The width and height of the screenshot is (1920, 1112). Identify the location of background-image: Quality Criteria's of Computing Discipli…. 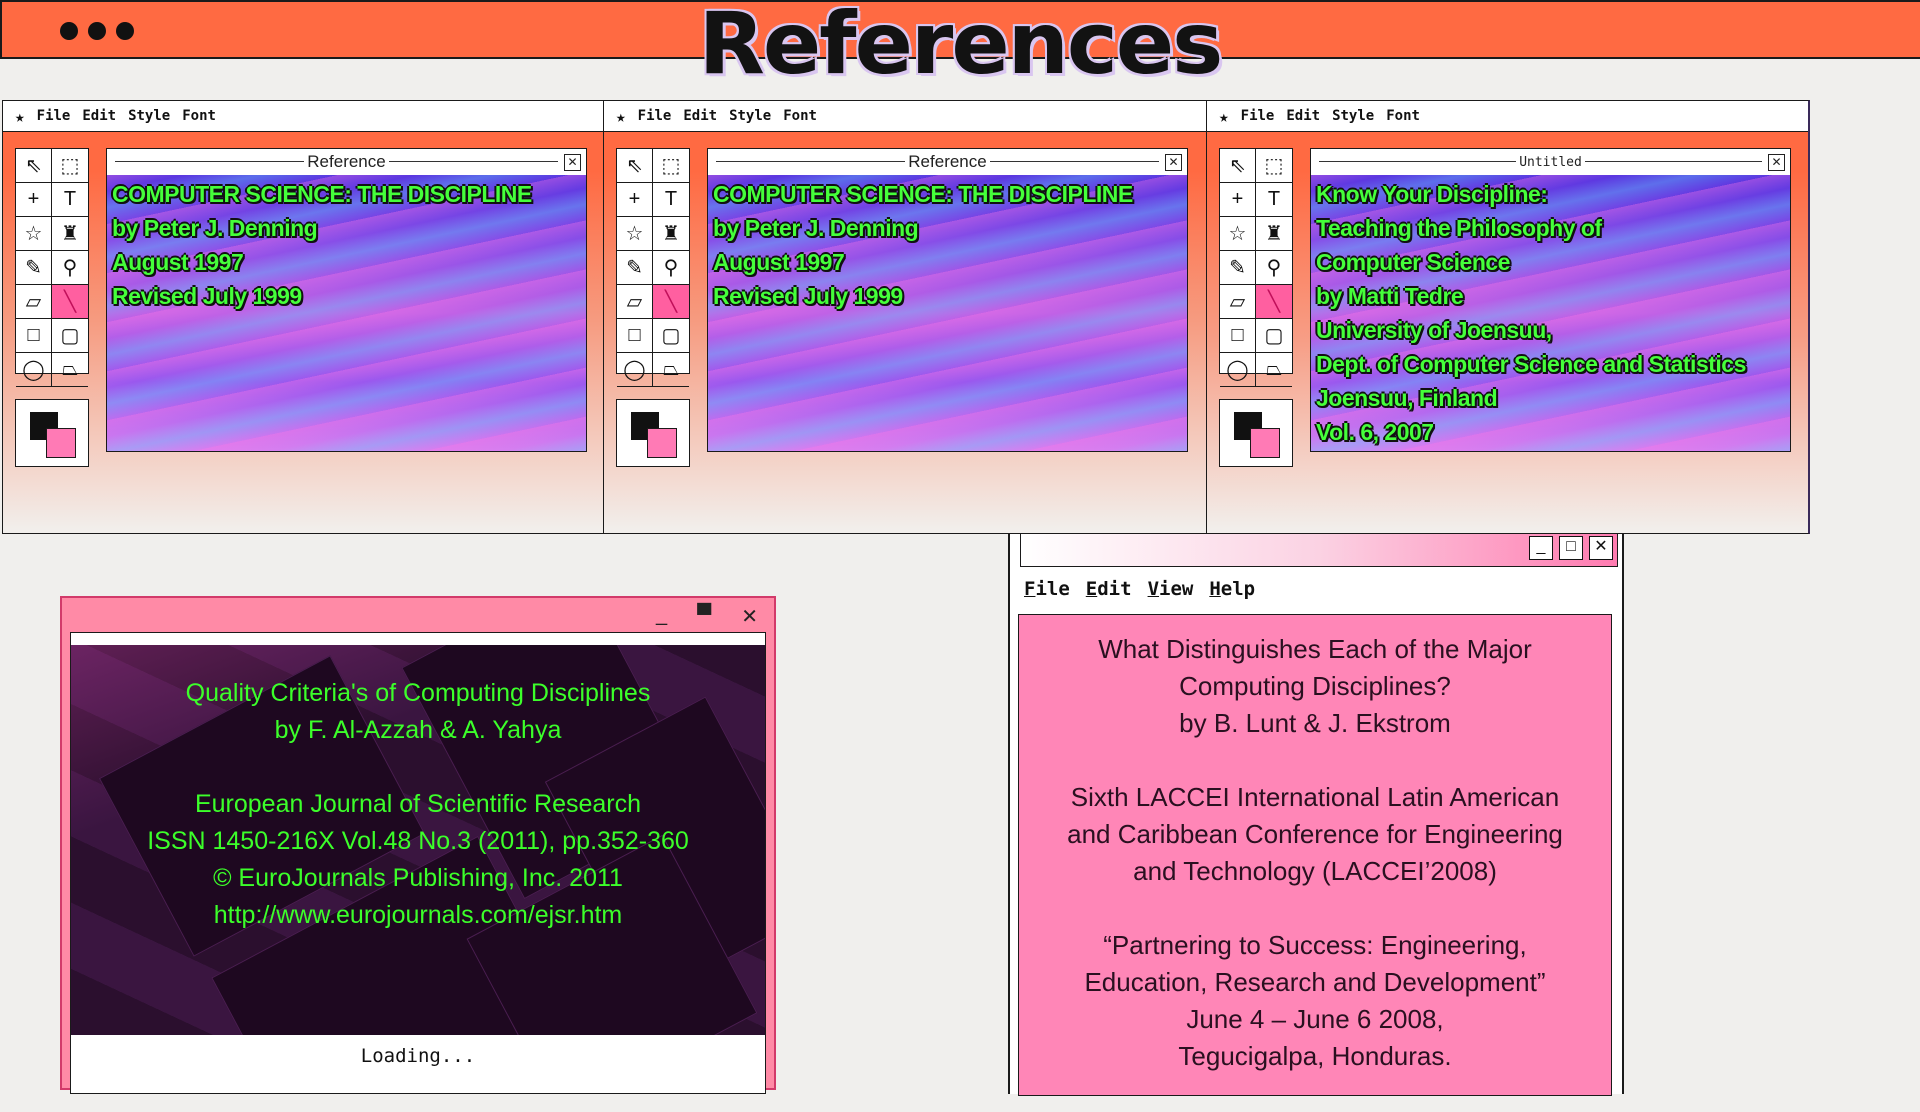
(418, 840).